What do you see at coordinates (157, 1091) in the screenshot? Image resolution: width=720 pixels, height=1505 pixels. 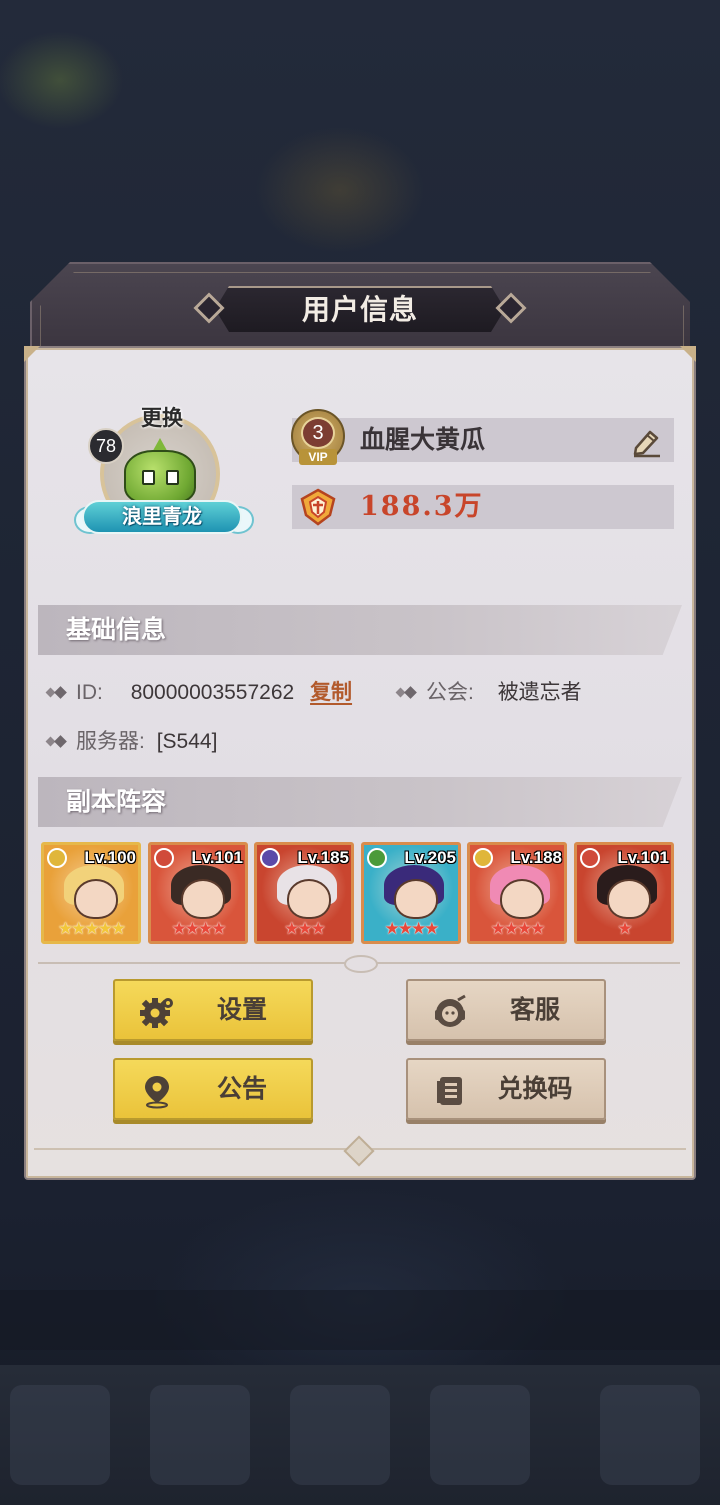 I see `location-pin-icon` at bounding box center [157, 1091].